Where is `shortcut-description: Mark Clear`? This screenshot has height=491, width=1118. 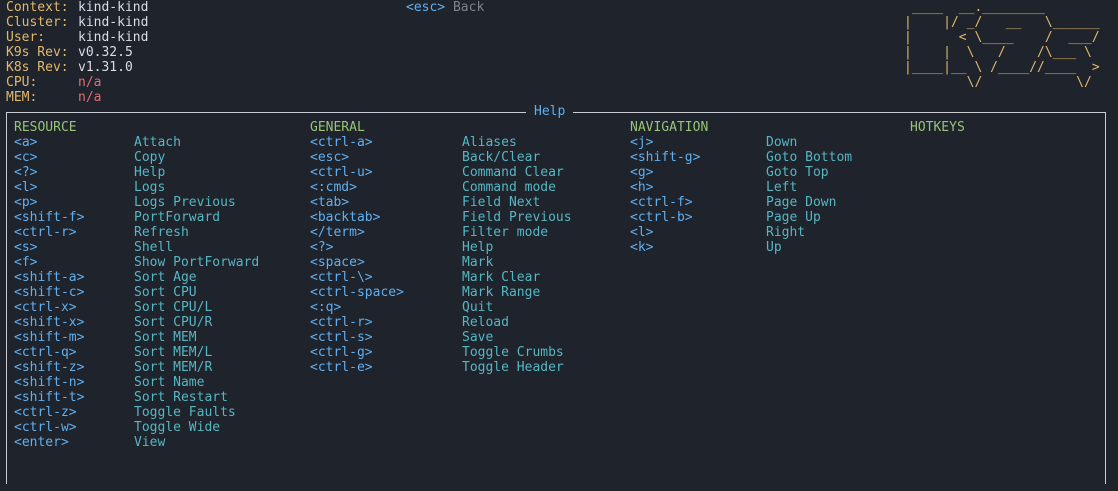
shortcut-description: Mark Clear is located at coordinates (501, 277).